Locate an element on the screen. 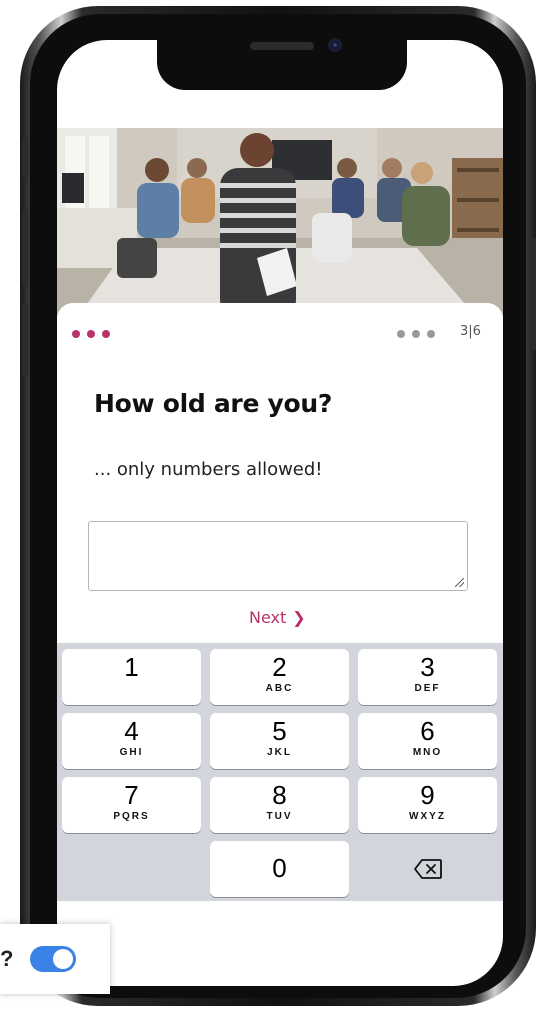  key-4: 4 GHI is located at coordinates (131, 741).